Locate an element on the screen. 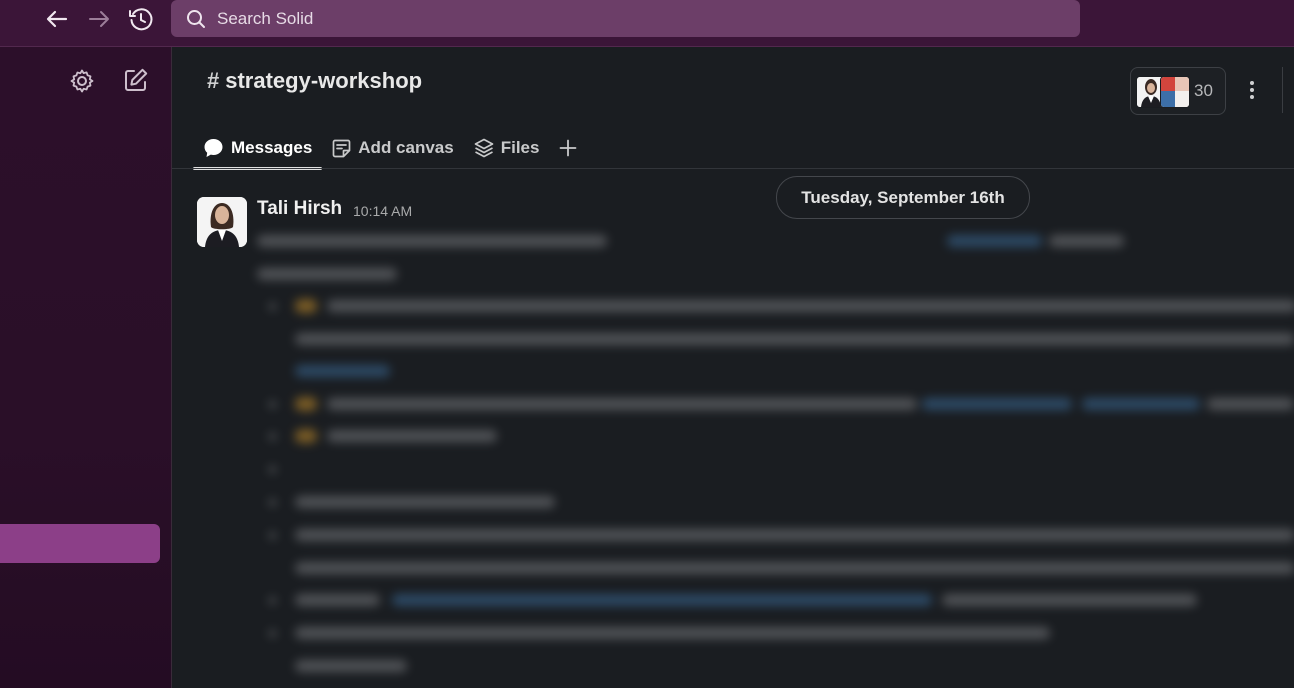 This screenshot has height=688, width=1294. channel-more-button is located at coordinates (1252, 90).